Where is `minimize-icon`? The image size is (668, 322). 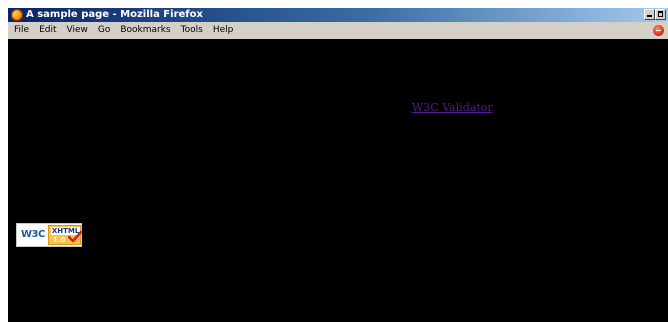 minimize-icon is located at coordinates (649, 16).